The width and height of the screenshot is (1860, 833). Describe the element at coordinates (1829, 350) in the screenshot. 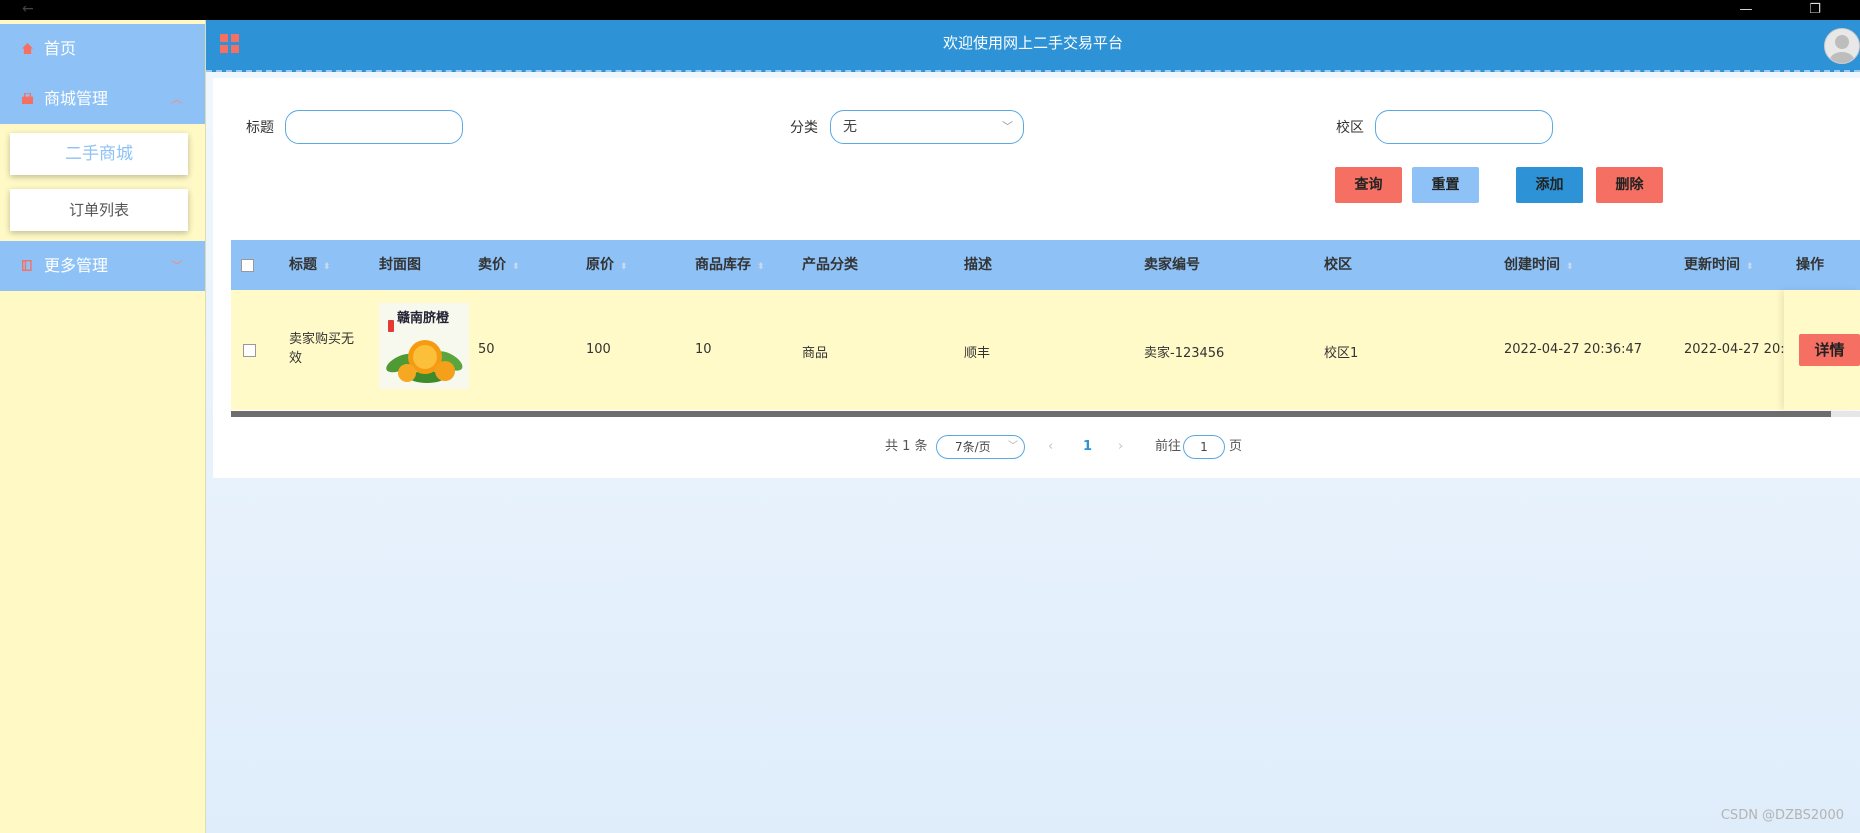

I see `detail-button: 详情` at that location.